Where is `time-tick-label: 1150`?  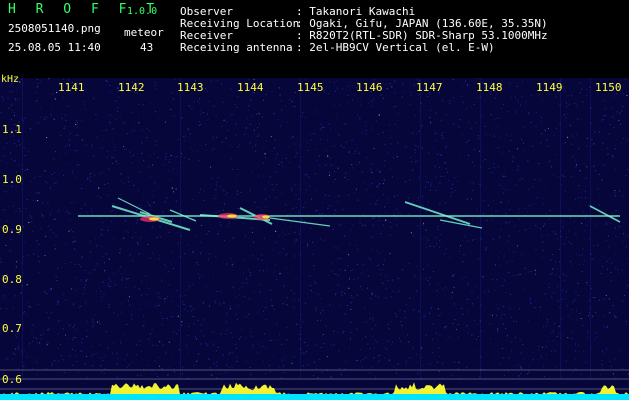 time-tick-label: 1150 is located at coordinates (608, 87).